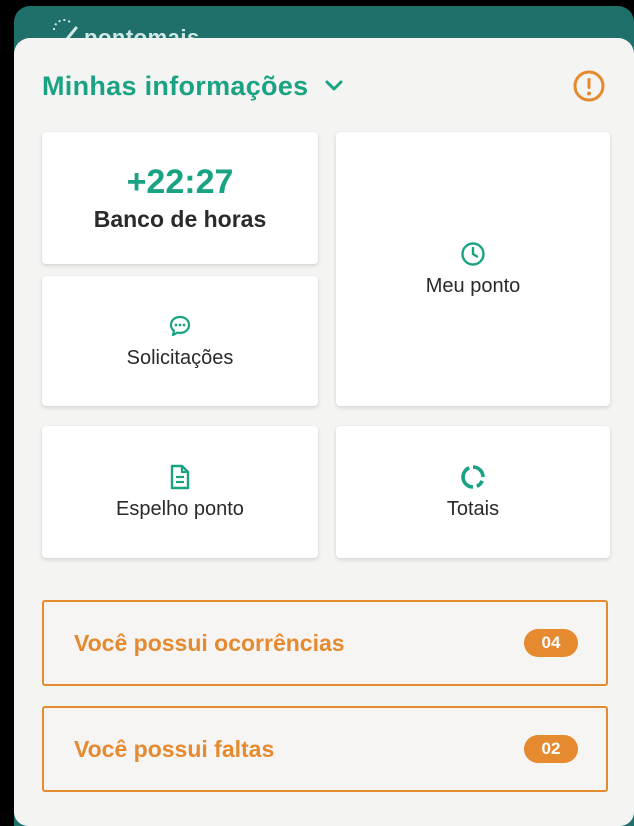 The height and width of the screenshot is (826, 634). I want to click on chevron-down-icon, so click(334, 86).